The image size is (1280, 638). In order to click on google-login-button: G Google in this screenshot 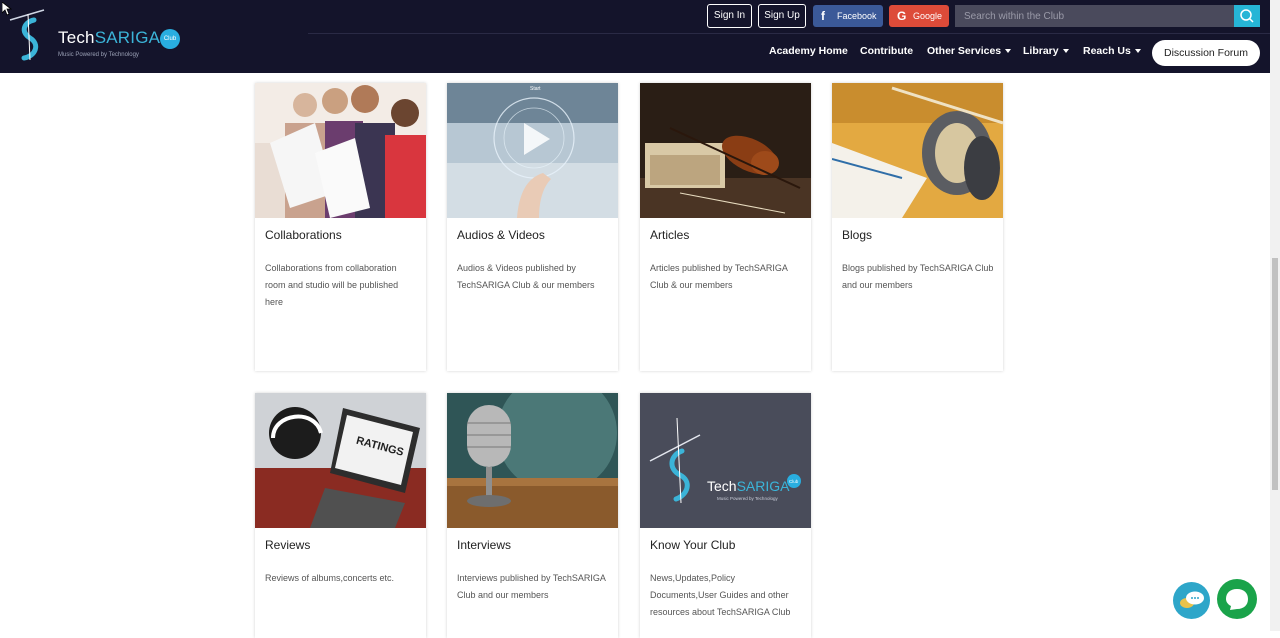, I will do `click(919, 16)`.